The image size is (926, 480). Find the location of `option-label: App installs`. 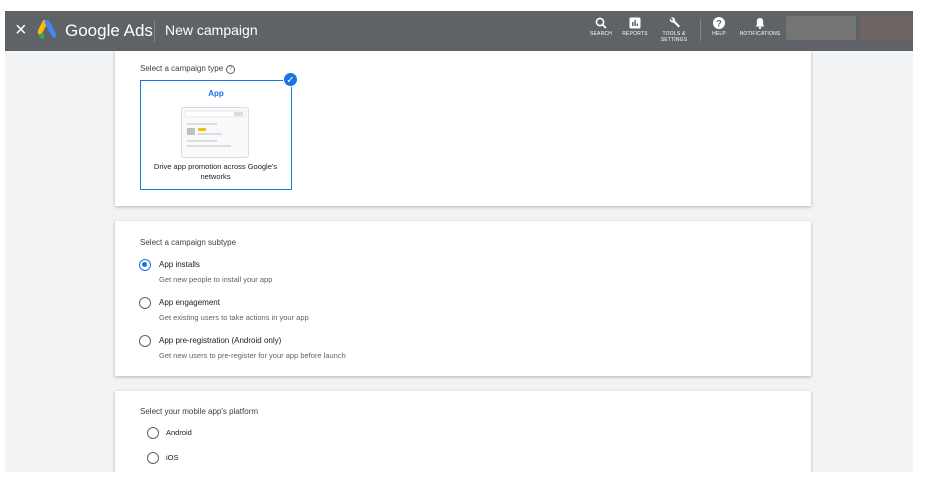

option-label: App installs is located at coordinates (179, 264).